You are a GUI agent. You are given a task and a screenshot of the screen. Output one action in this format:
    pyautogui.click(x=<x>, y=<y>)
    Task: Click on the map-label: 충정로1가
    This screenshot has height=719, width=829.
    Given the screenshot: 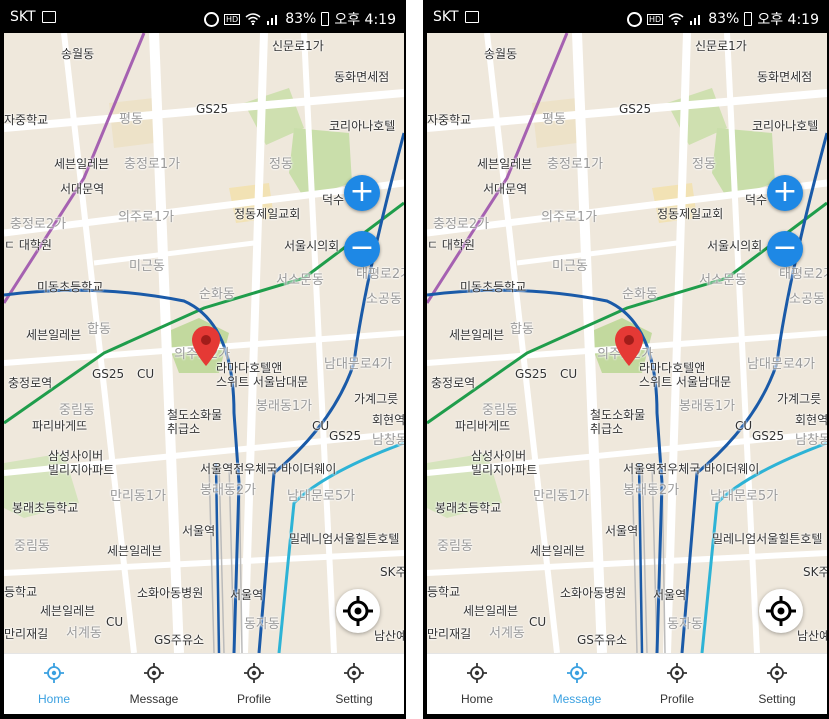 What is the action you would take?
    pyautogui.click(x=152, y=164)
    